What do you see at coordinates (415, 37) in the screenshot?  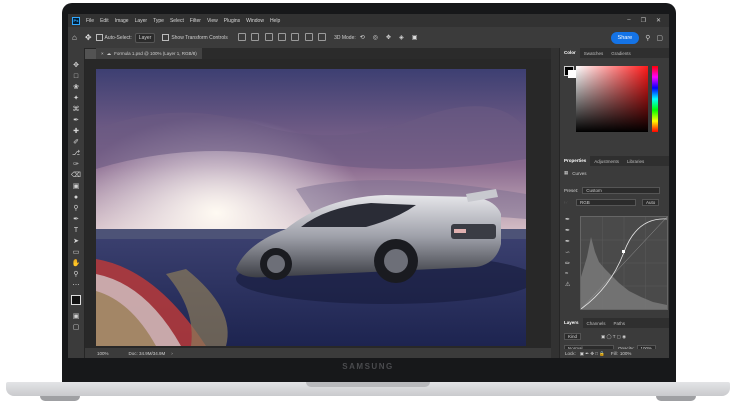 I see `scale-3d-icon: ▣` at bounding box center [415, 37].